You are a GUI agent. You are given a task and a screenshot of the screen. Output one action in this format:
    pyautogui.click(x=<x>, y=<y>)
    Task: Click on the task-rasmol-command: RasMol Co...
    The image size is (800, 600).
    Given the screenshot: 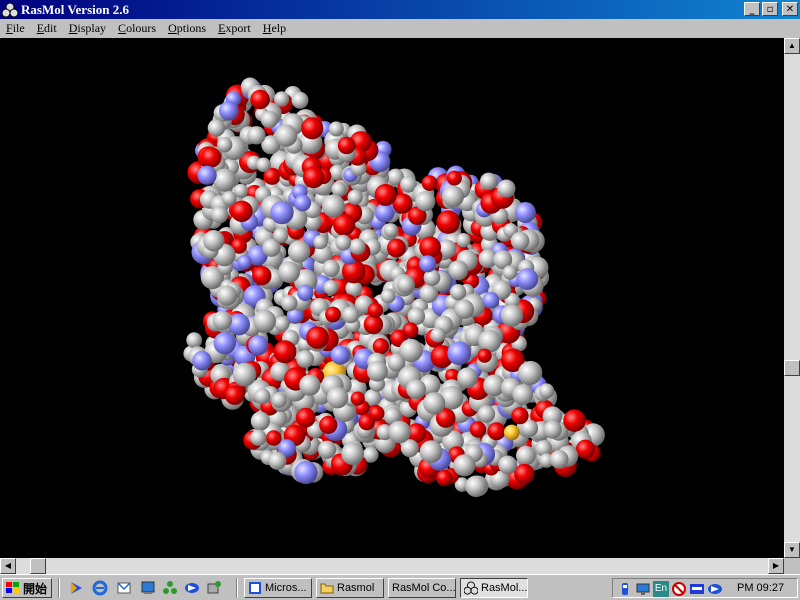 What is the action you would take?
    pyautogui.click(x=422, y=588)
    